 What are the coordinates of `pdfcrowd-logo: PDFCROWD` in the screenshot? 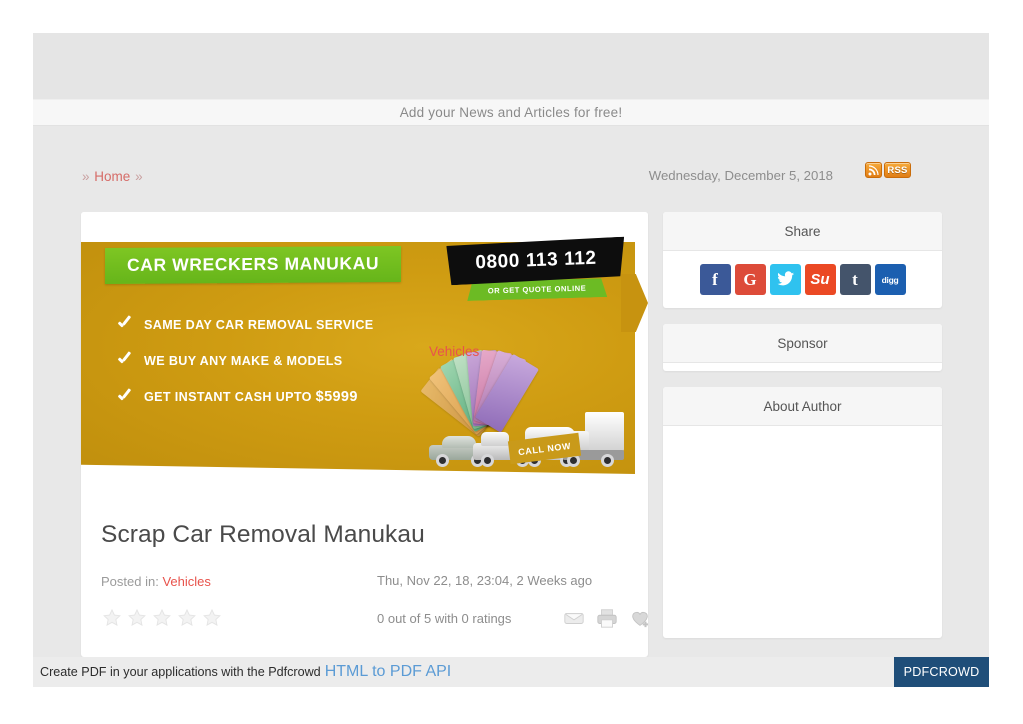 It's located at (941, 672).